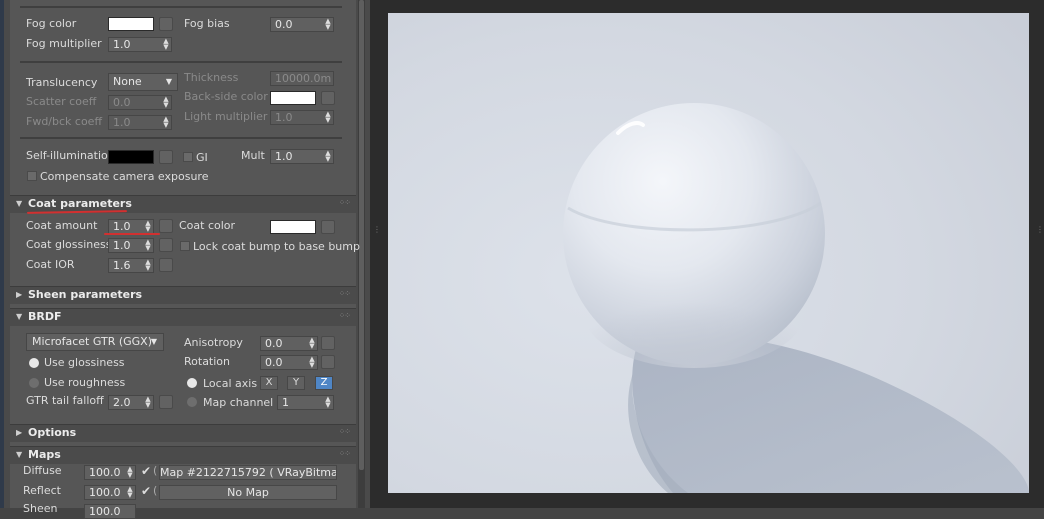 This screenshot has width=1044, height=519. Describe the element at coordinates (207, 361) in the screenshot. I see `rotation-label: Rotation` at that location.